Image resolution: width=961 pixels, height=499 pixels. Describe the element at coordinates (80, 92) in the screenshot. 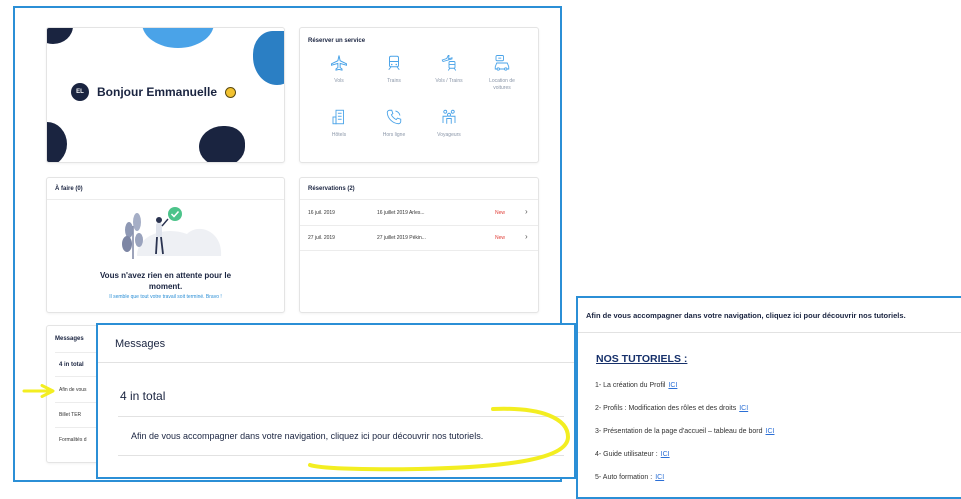

I see `avatar: EL` at that location.